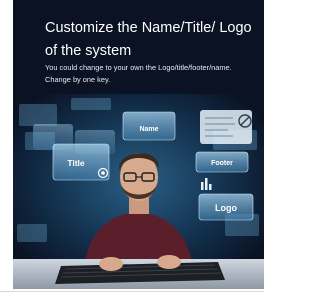 This screenshot has width=320, height=297. Describe the element at coordinates (148, 129) in the screenshot. I see `name-panel-label: Name` at that location.